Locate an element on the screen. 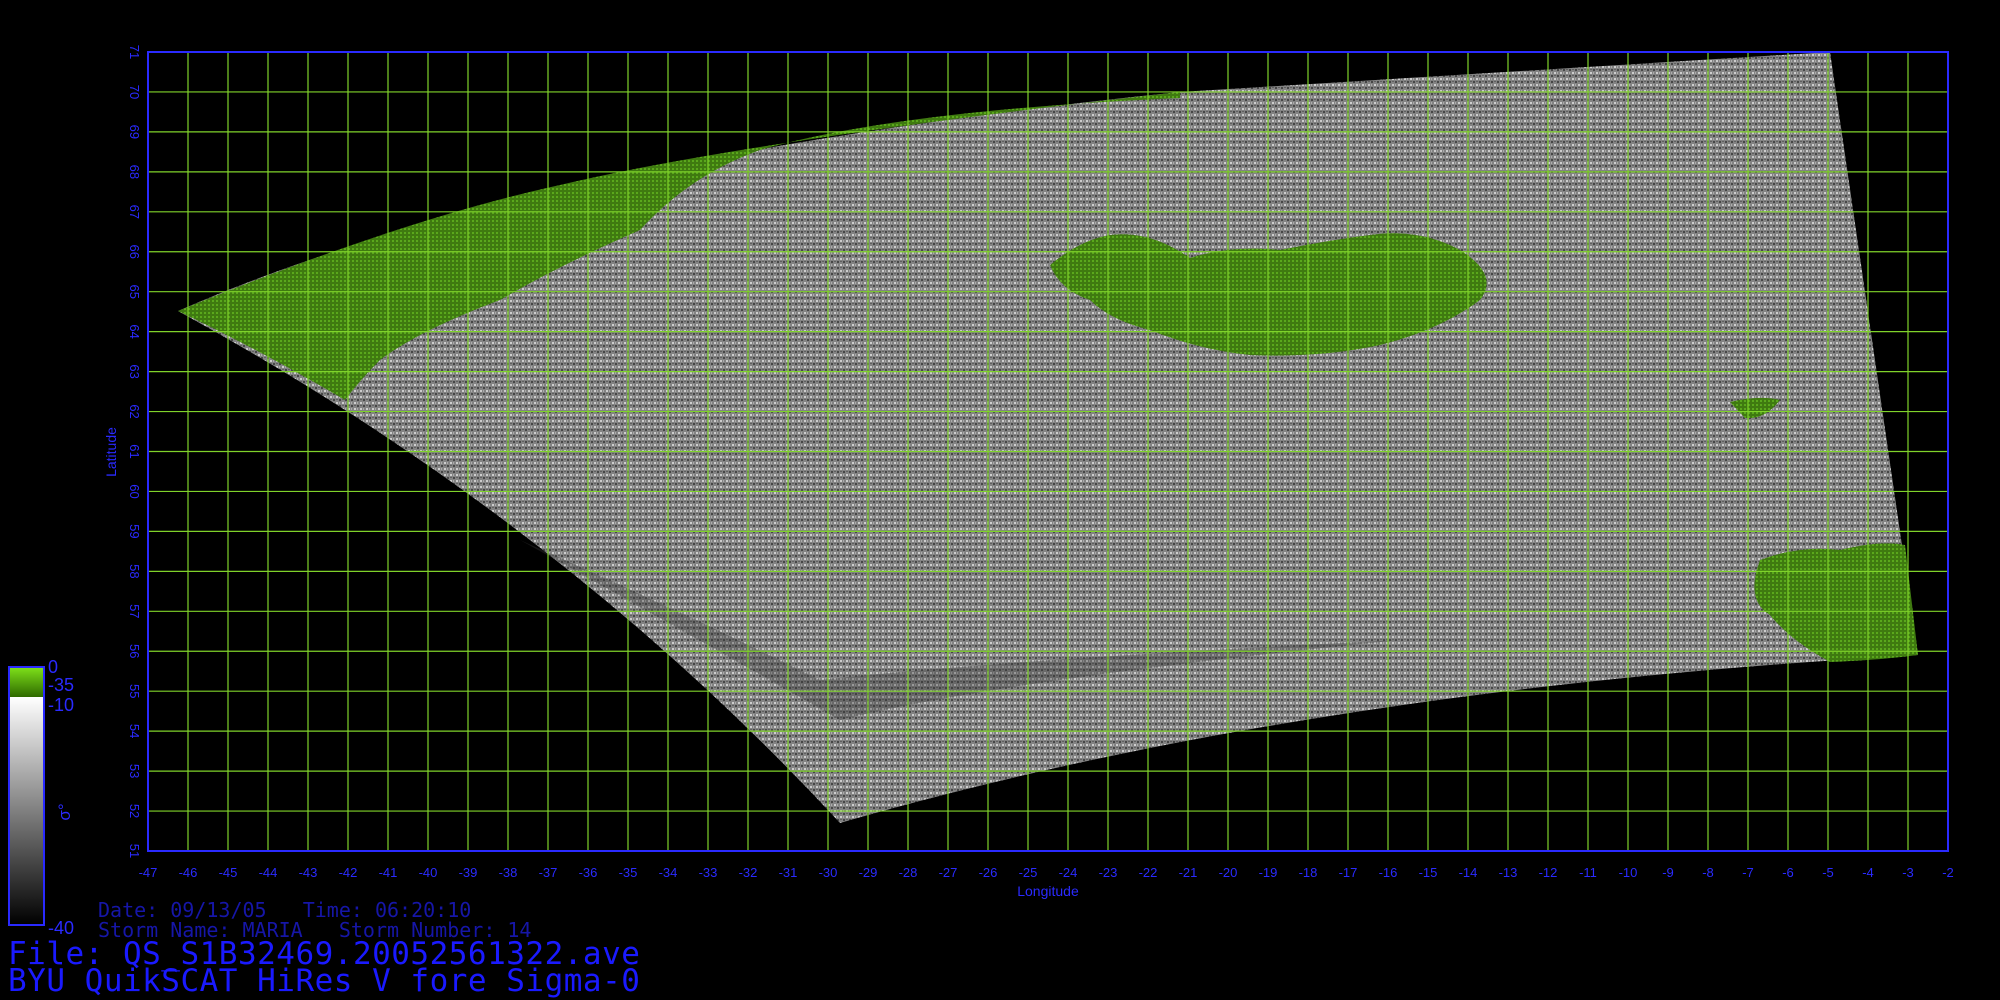  lon-tick-label: -10 is located at coordinates (1628, 872).